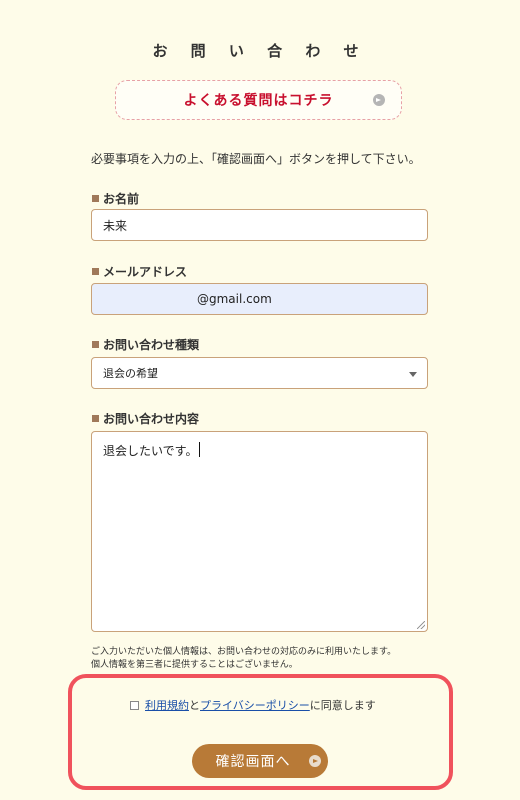 The image size is (520, 800). What do you see at coordinates (139, 271) in the screenshot?
I see `email-label: メールアドレス` at bounding box center [139, 271].